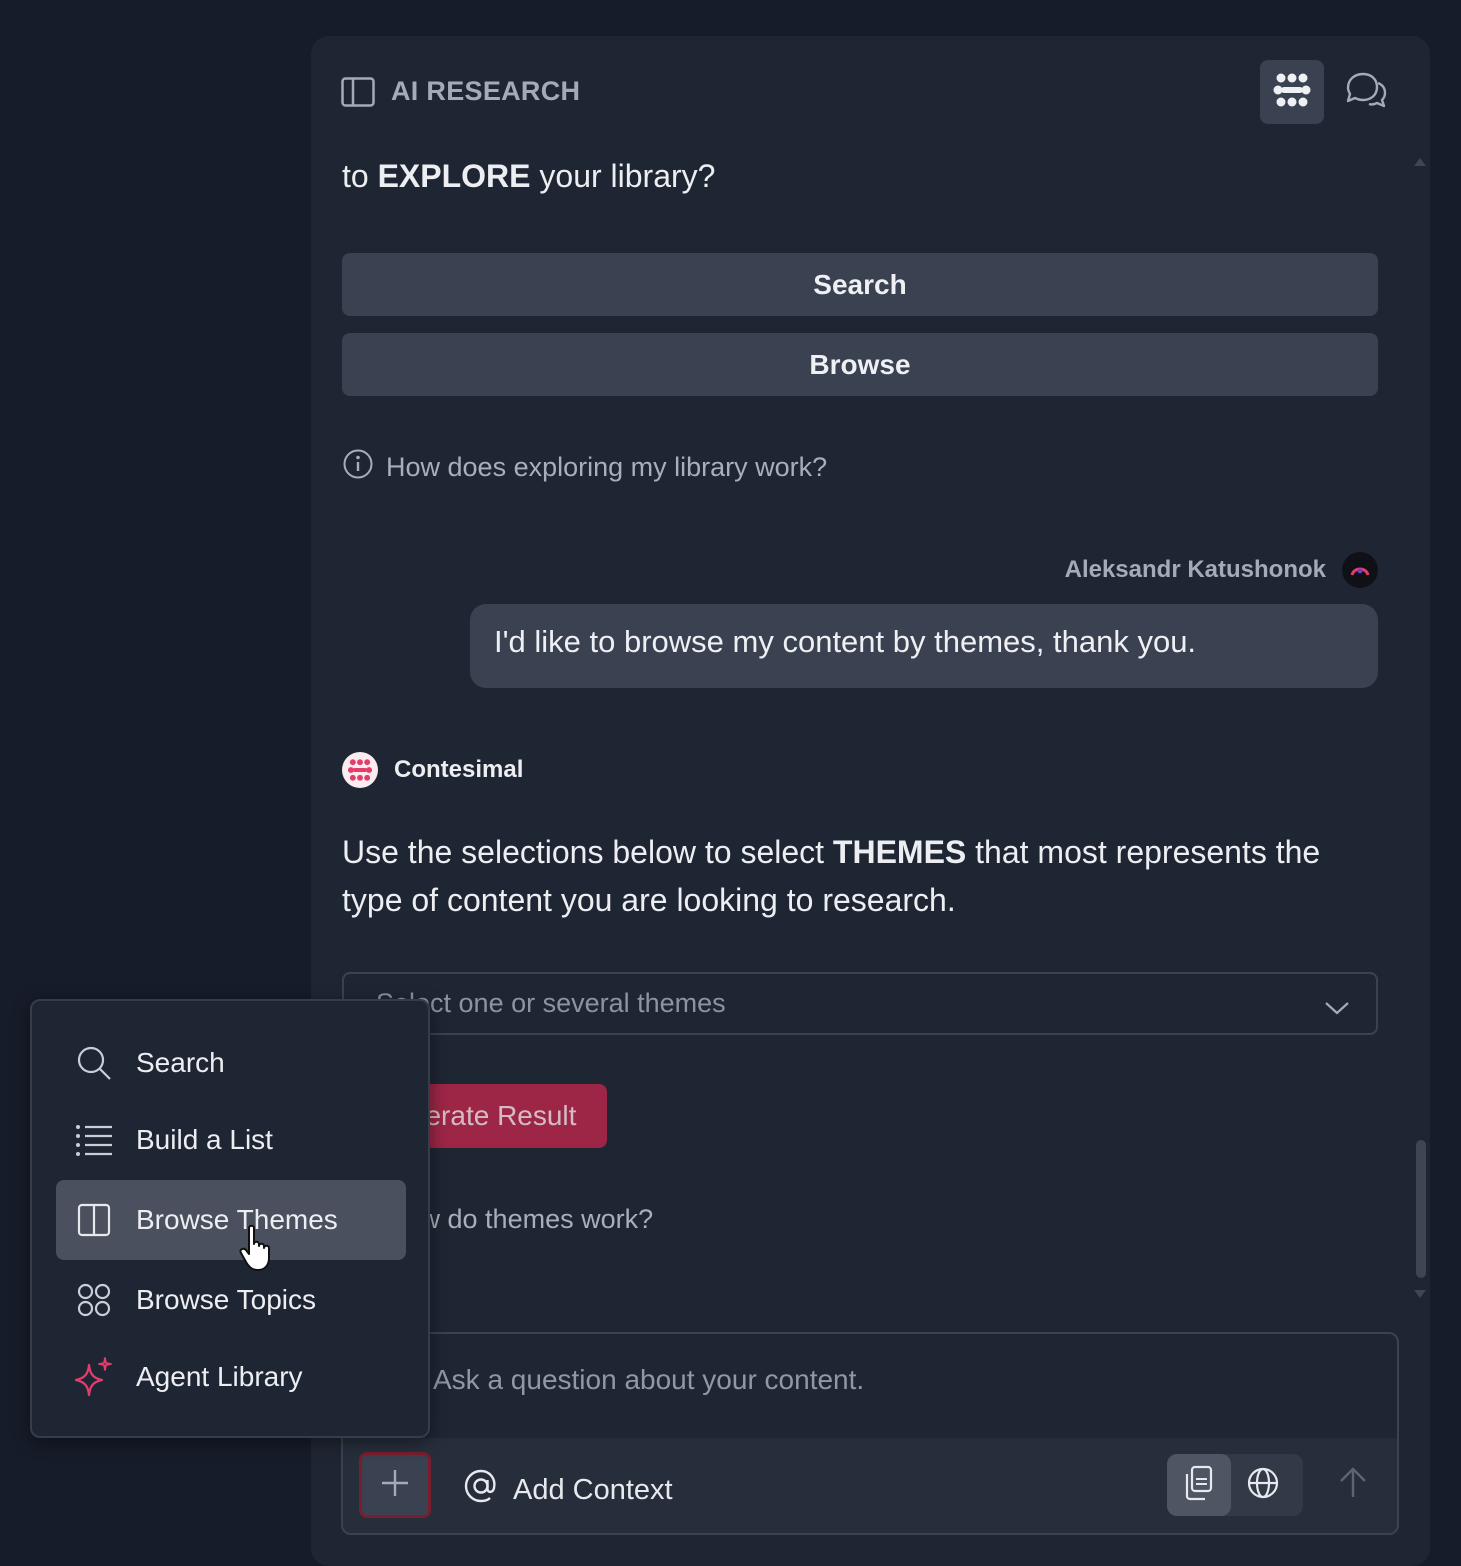 This screenshot has height=1566, width=1461. I want to click on grid-circles-icon, so click(94, 1300).